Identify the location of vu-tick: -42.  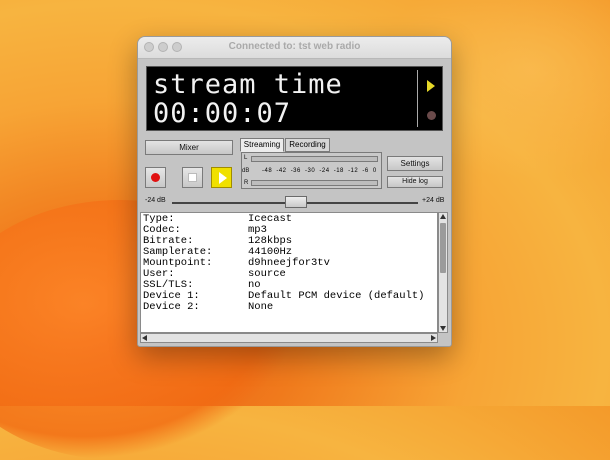
(281, 171).